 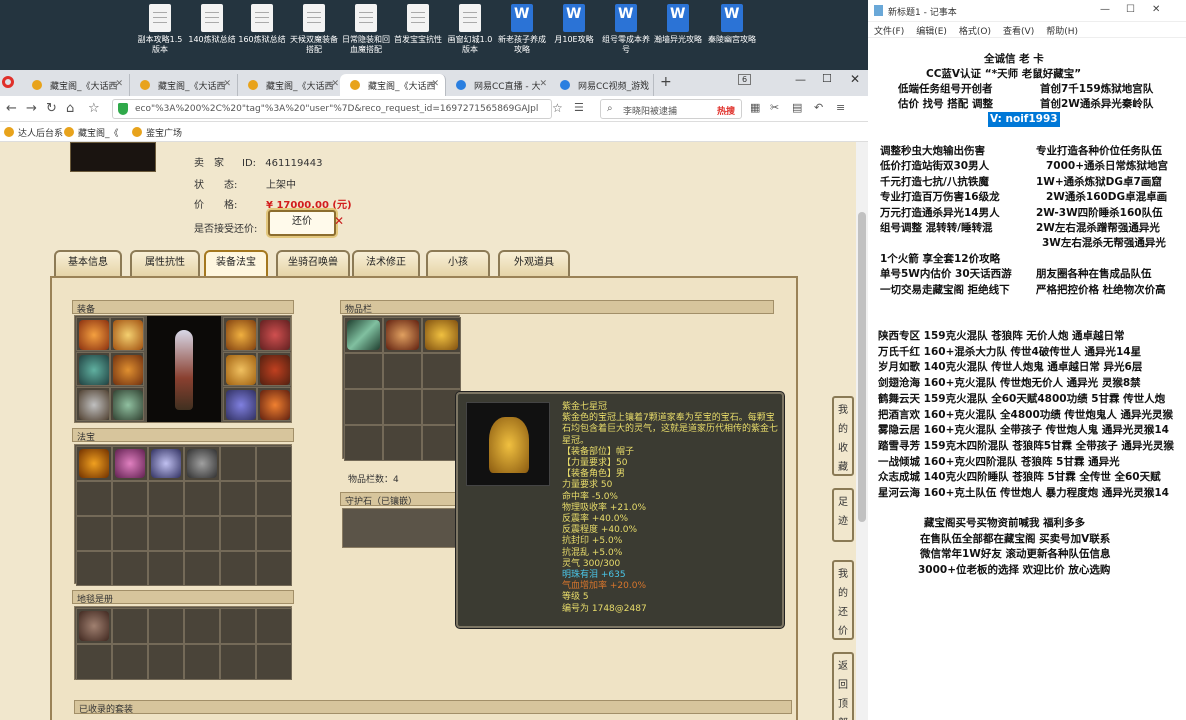 I want to click on overflow-icon: ≡, so click(x=840, y=107).